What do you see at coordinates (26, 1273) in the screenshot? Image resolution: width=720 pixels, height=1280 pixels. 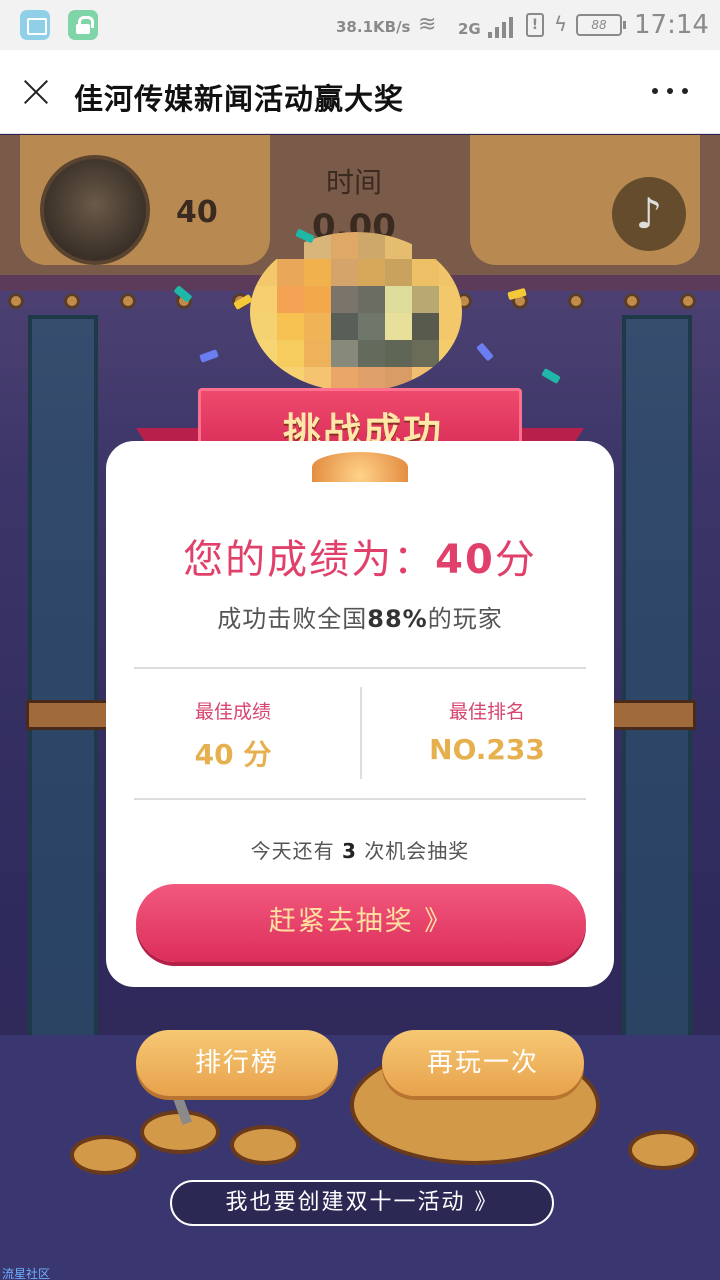 I see `watermark: 流星社区` at bounding box center [26, 1273].